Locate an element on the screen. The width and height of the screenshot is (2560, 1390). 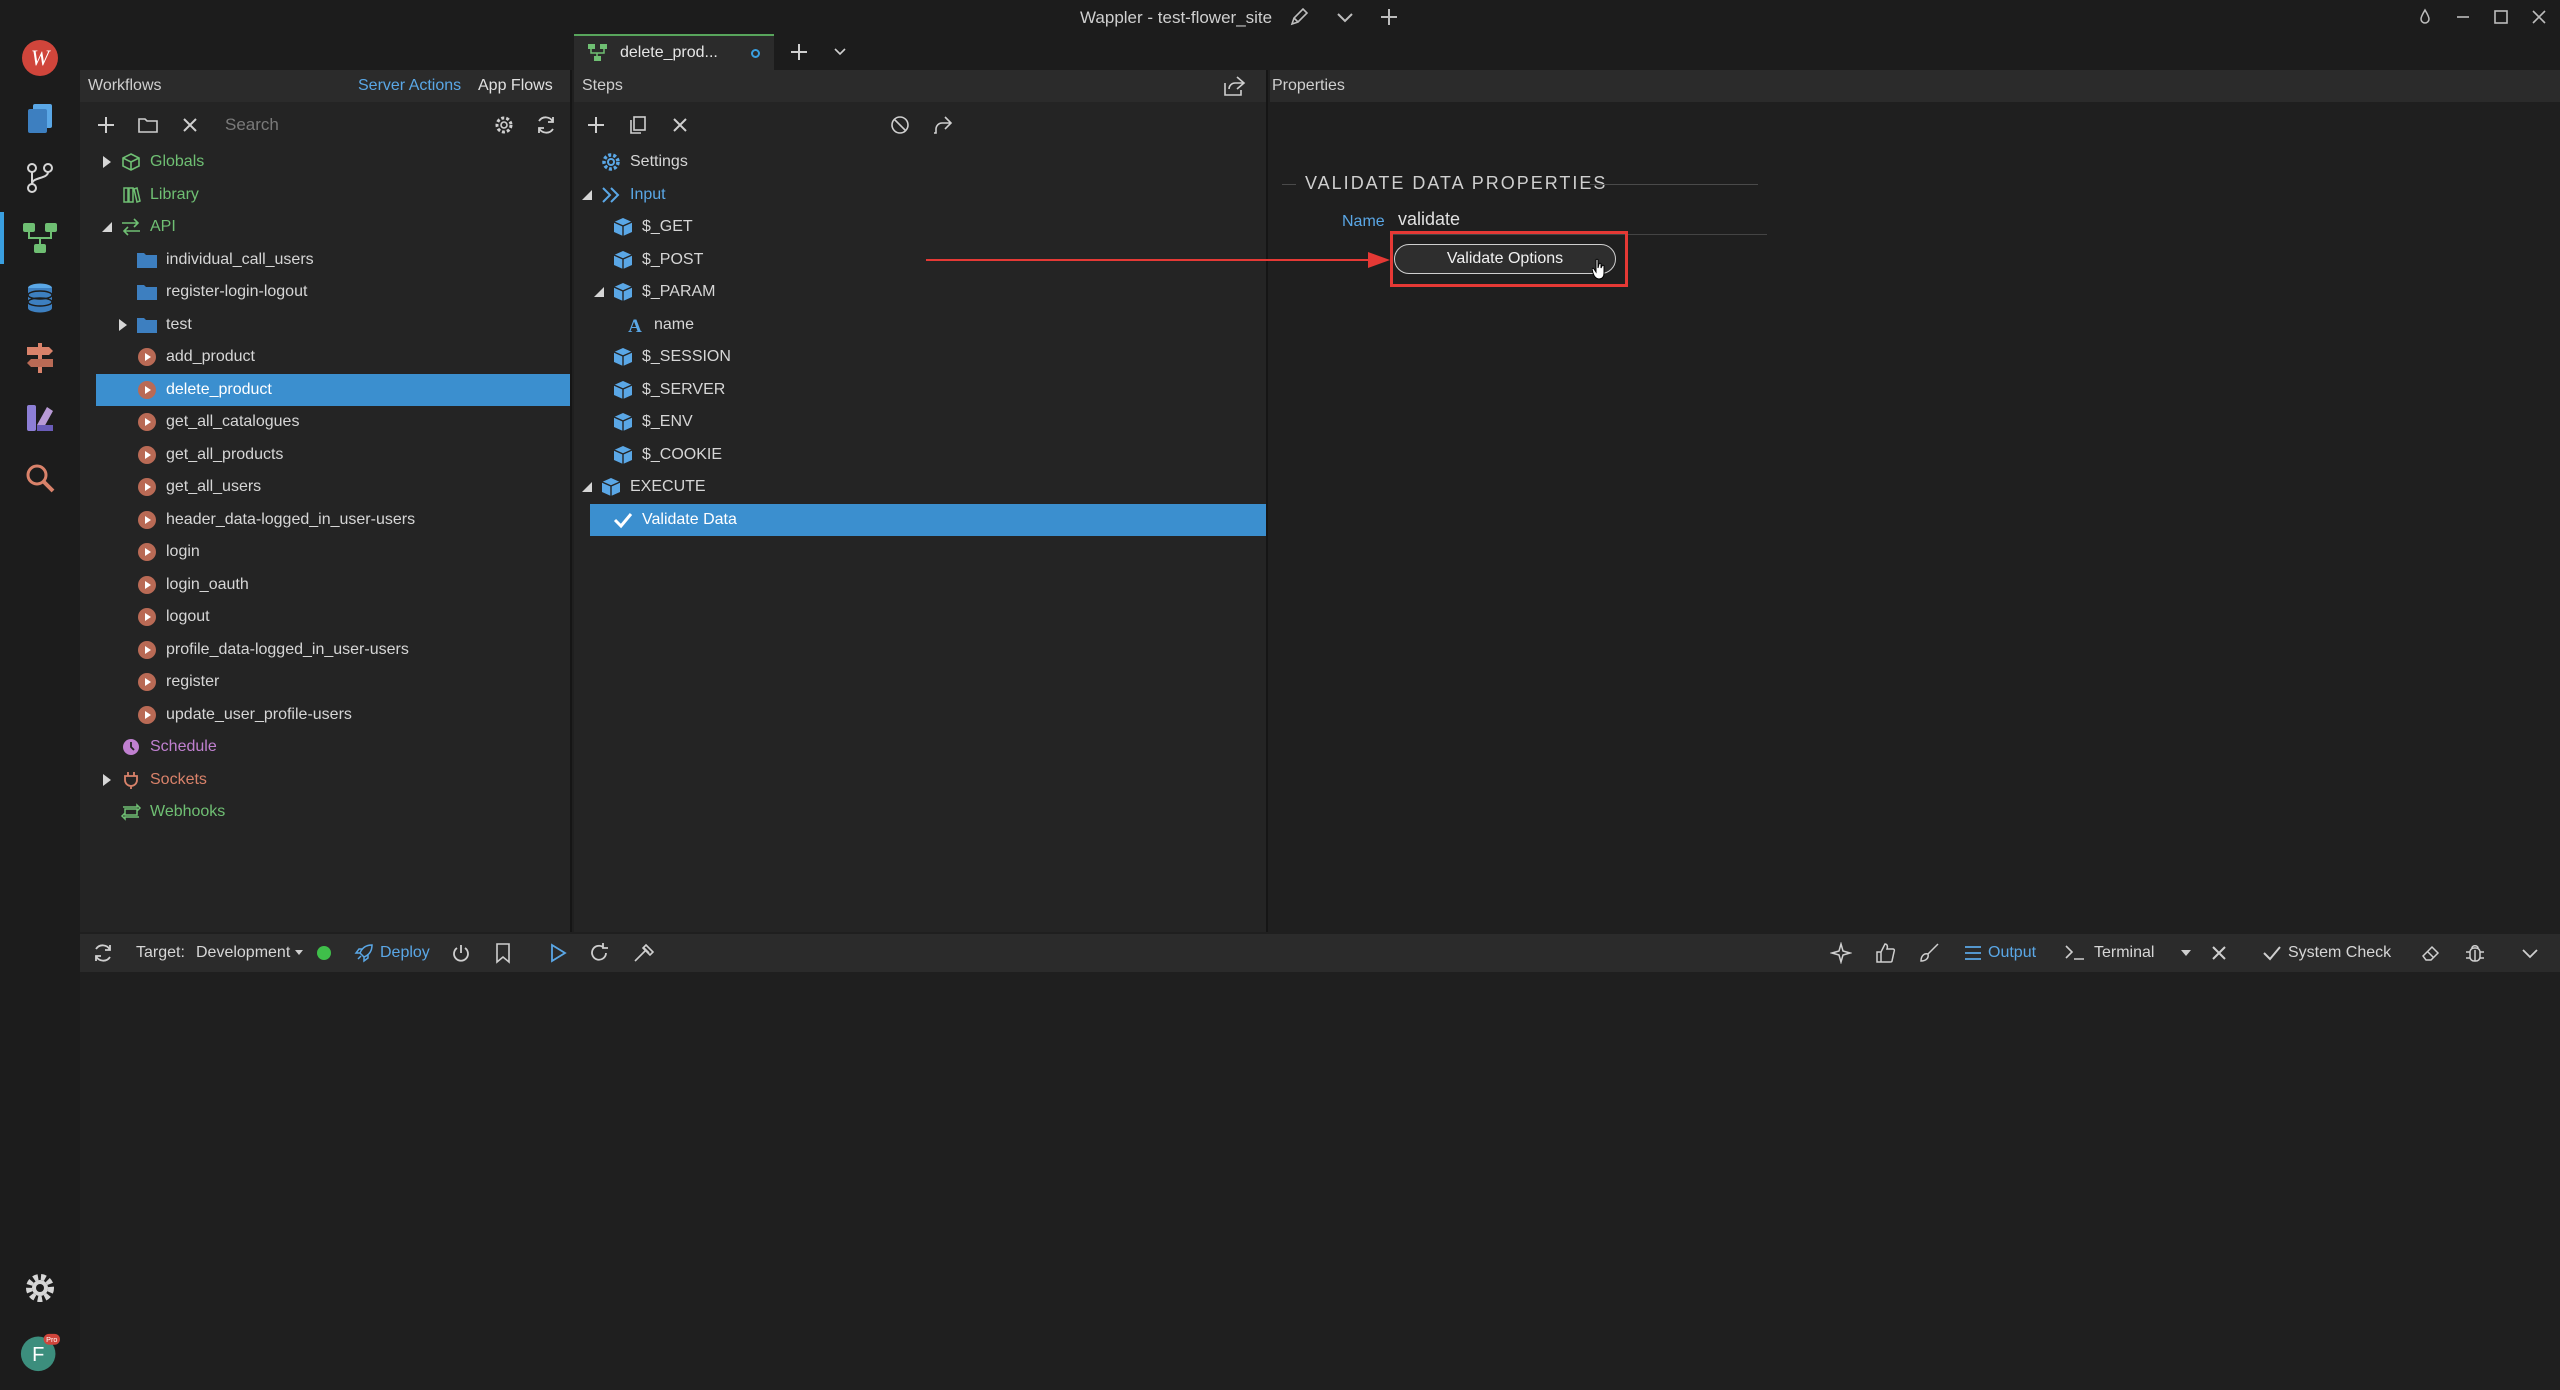
workflow-item-register-login-logout: register-login-logout is located at coordinates (325, 292).